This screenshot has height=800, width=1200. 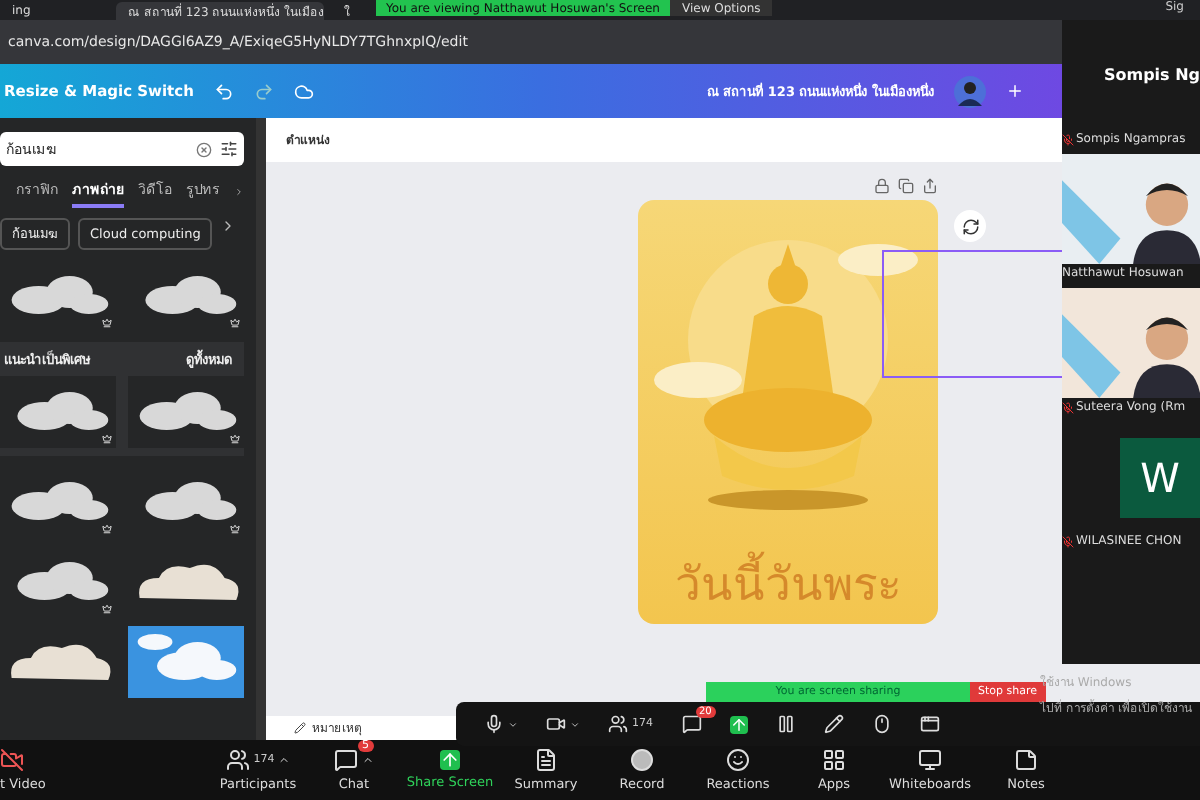 I want to click on note-icon, so click(x=1026, y=760).